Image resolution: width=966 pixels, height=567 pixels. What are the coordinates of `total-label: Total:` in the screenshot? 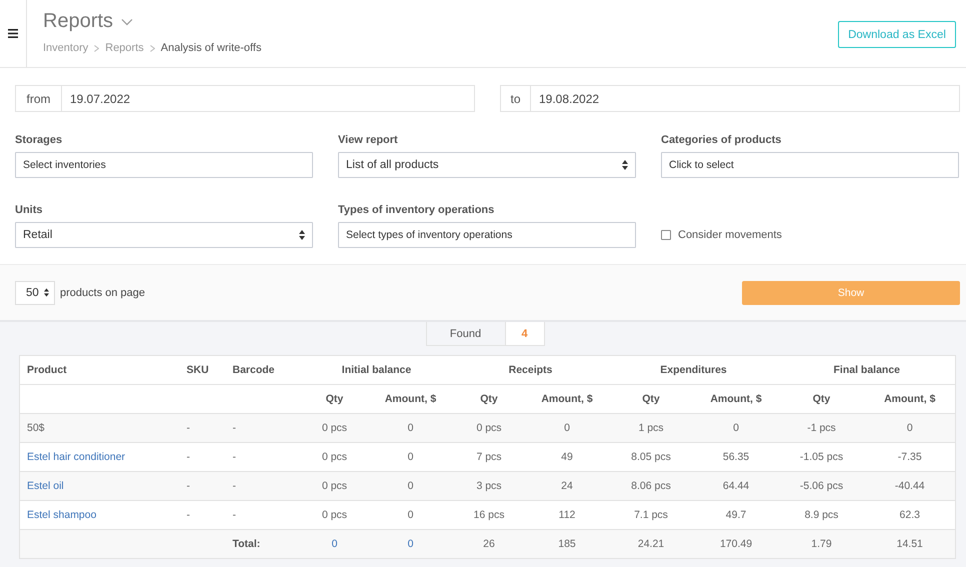 It's located at (263, 544).